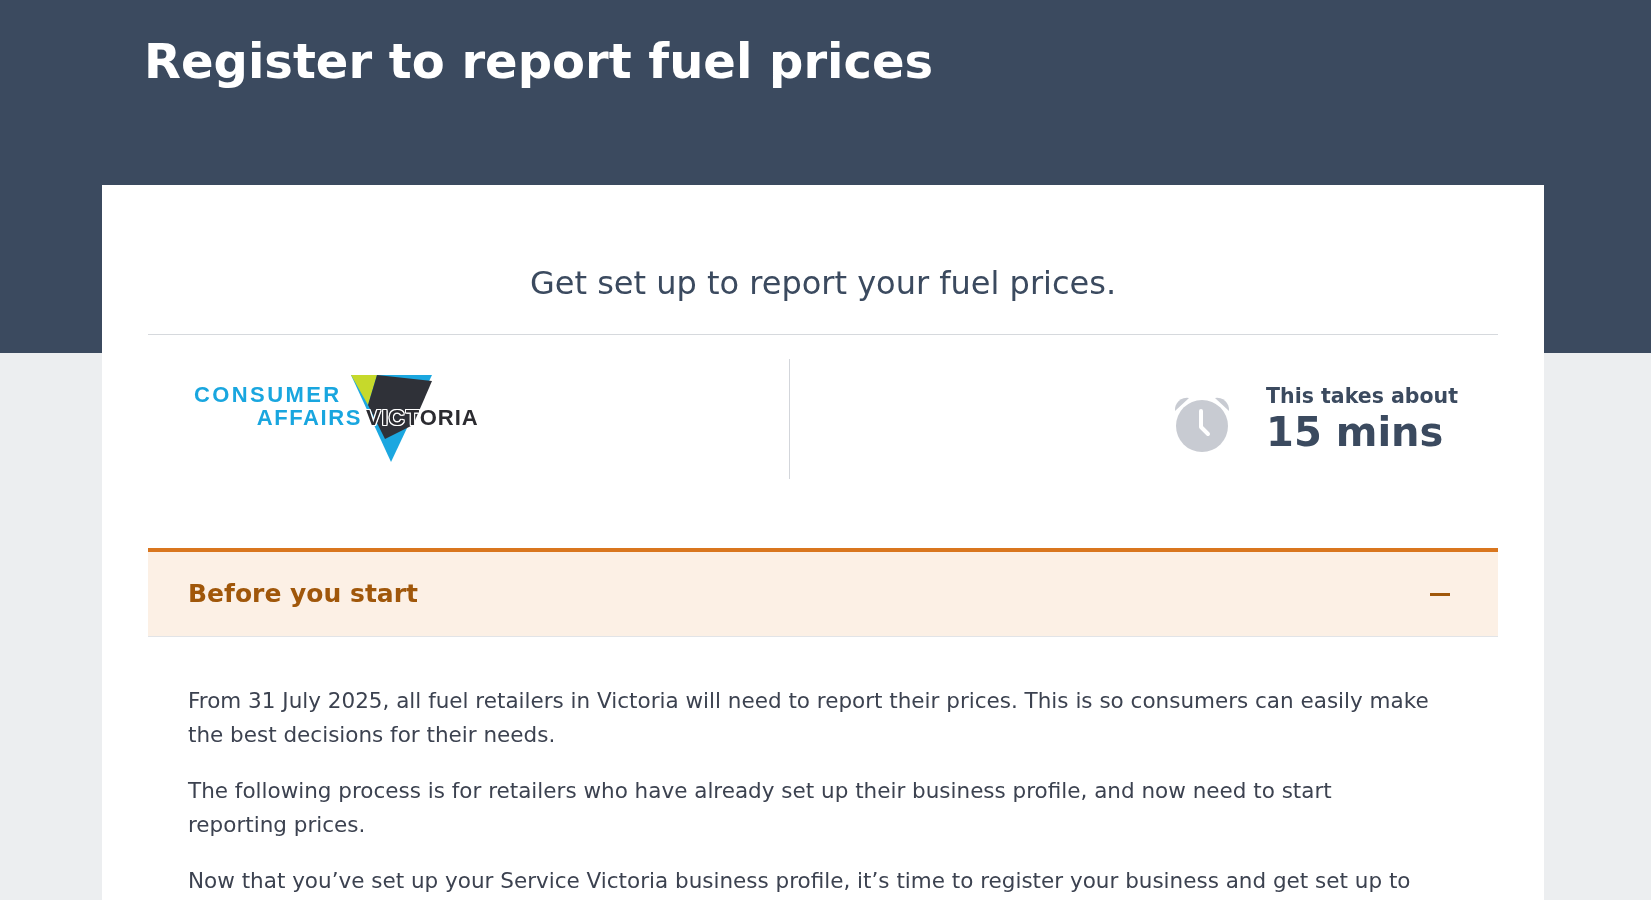 The image size is (1651, 900). Describe the element at coordinates (268, 394) in the screenshot. I see `logo-text: CONSUMER` at that location.